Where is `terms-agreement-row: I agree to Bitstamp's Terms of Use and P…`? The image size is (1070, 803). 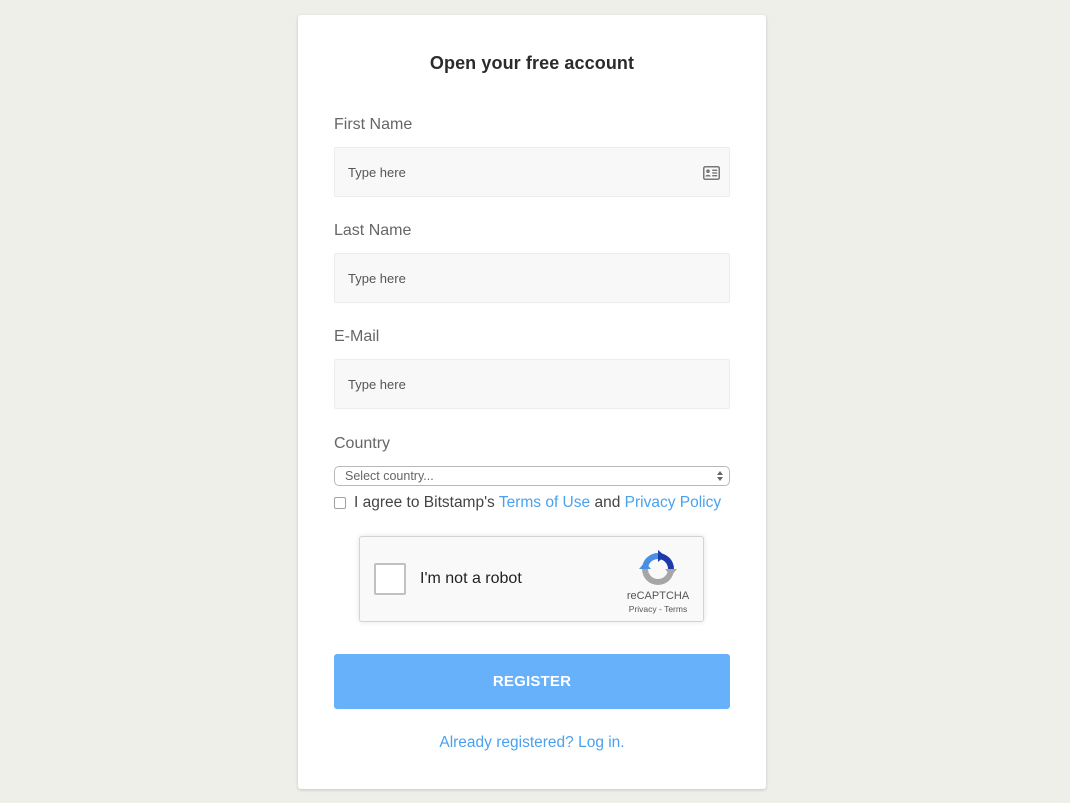 terms-agreement-row: I agree to Bitstamp's Terms of Use and P… is located at coordinates (527, 504).